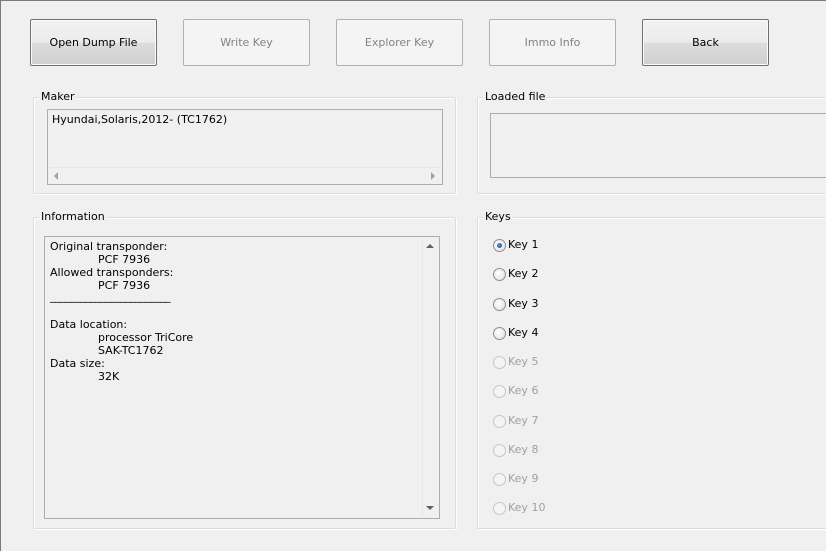 The width and height of the screenshot is (826, 551). I want to click on key-4-label: Key 4, so click(523, 332).